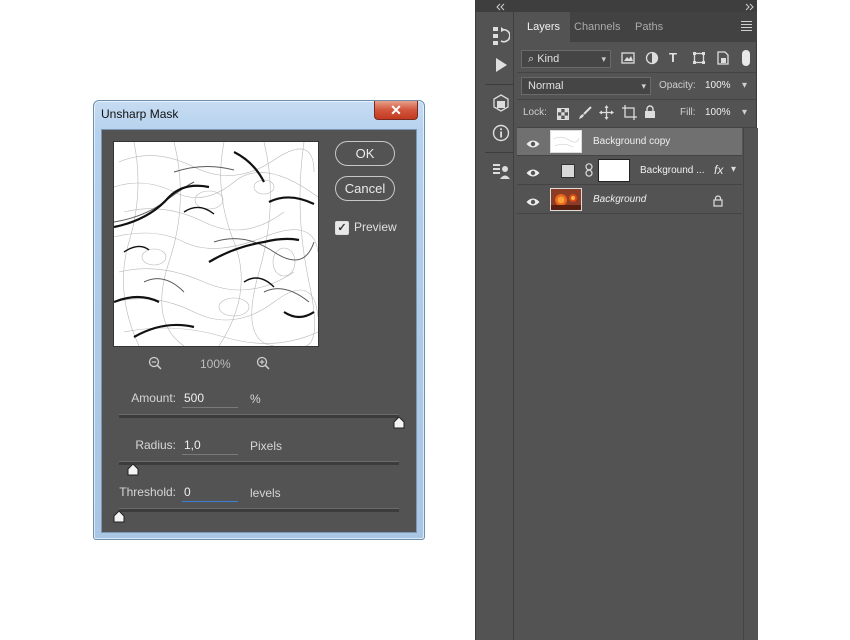 The image size is (850, 640). I want to click on amount-input: 500, so click(210, 399).